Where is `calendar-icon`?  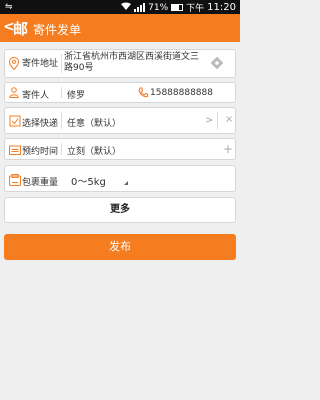
calendar-icon is located at coordinates (15, 151).